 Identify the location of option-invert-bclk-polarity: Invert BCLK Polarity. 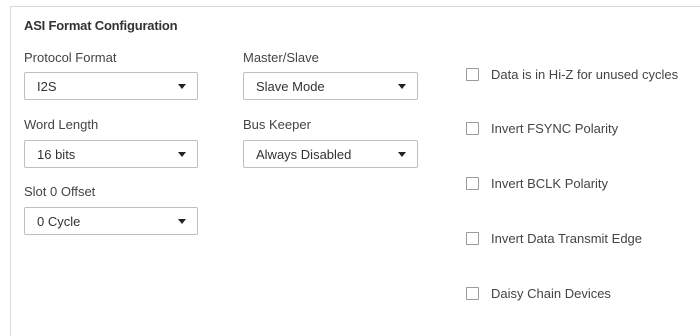
(537, 183).